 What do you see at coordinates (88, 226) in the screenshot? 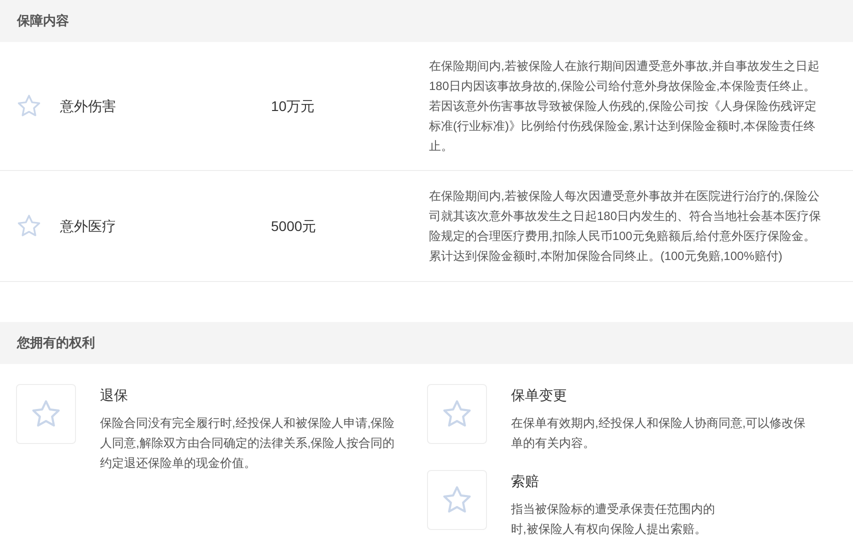
I see `coverage-name: 意外医疗` at bounding box center [88, 226].